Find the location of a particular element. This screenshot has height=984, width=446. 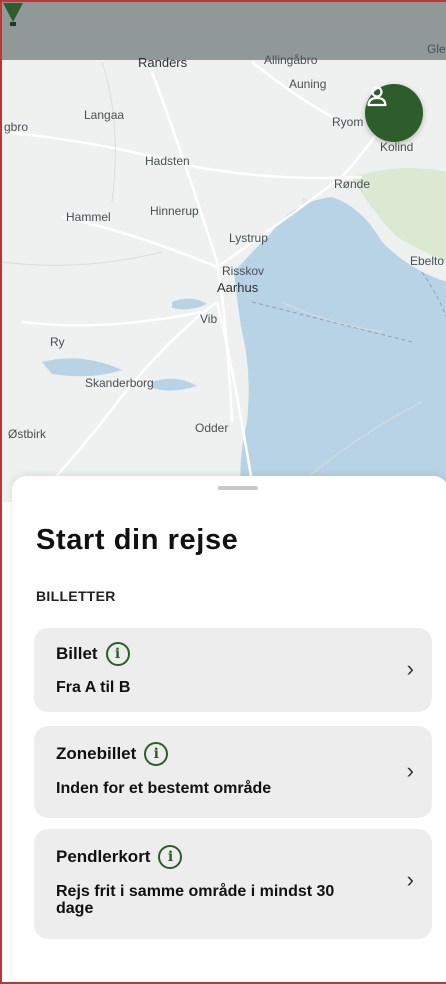

map-label-gle: Gle is located at coordinates (436, 49).